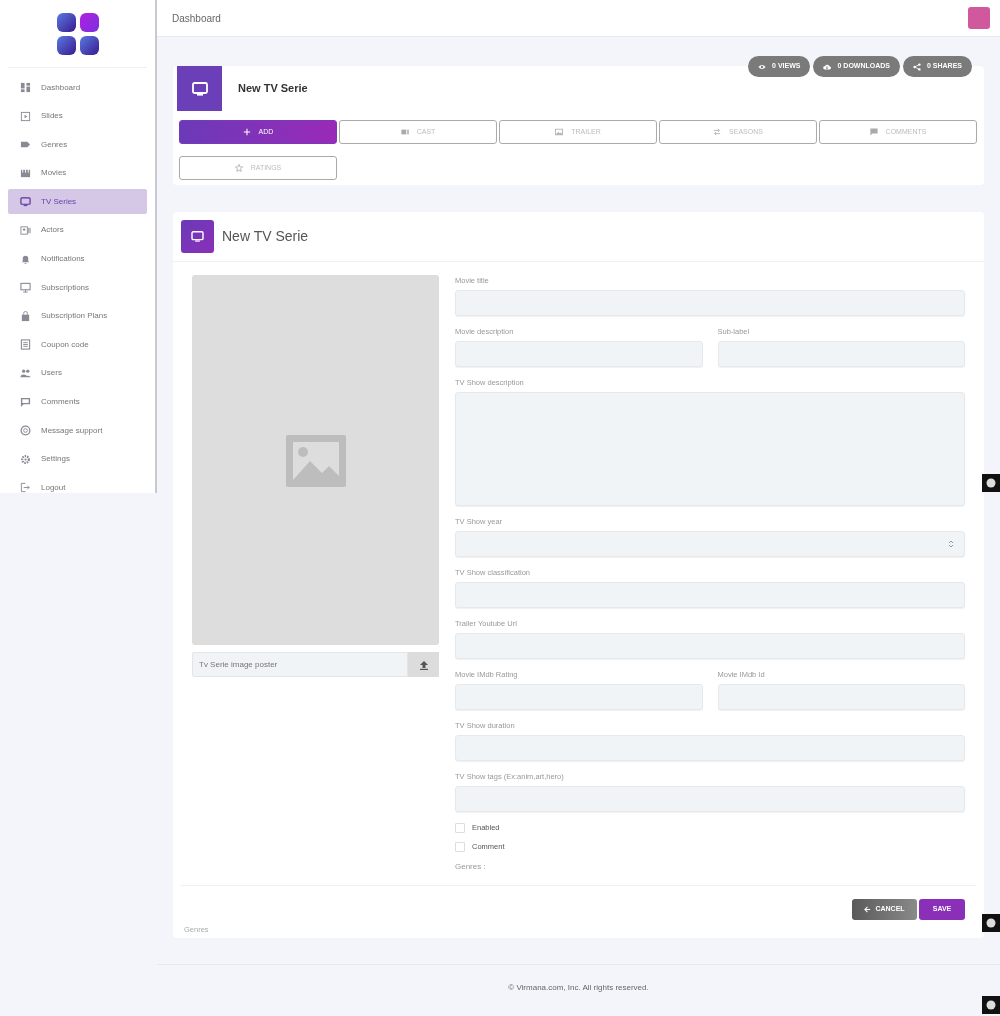  What do you see at coordinates (77, 230) in the screenshot?
I see `sidebar-item: Actors` at bounding box center [77, 230].